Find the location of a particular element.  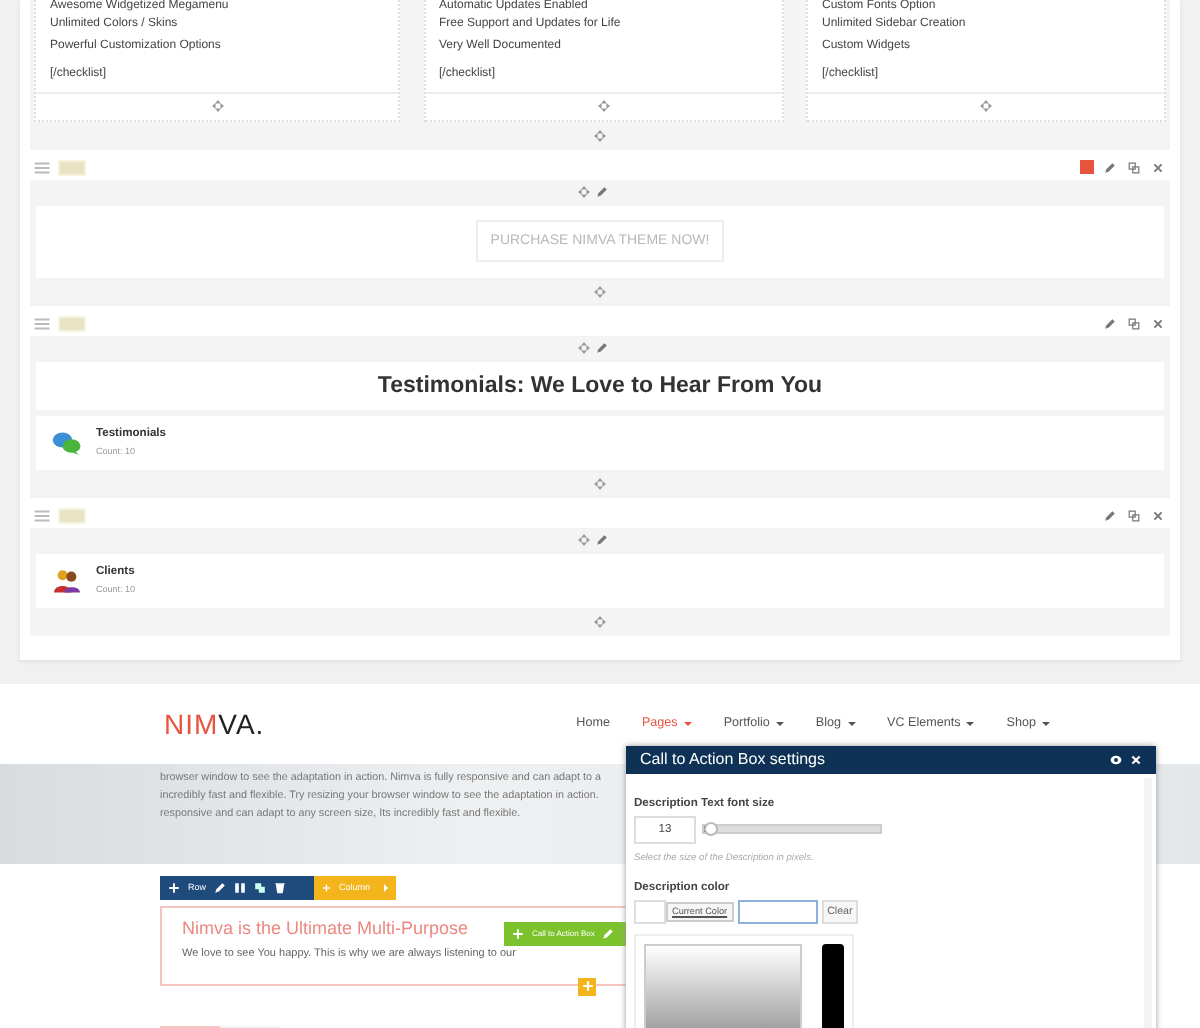

color-field is located at coordinates (777, 911).